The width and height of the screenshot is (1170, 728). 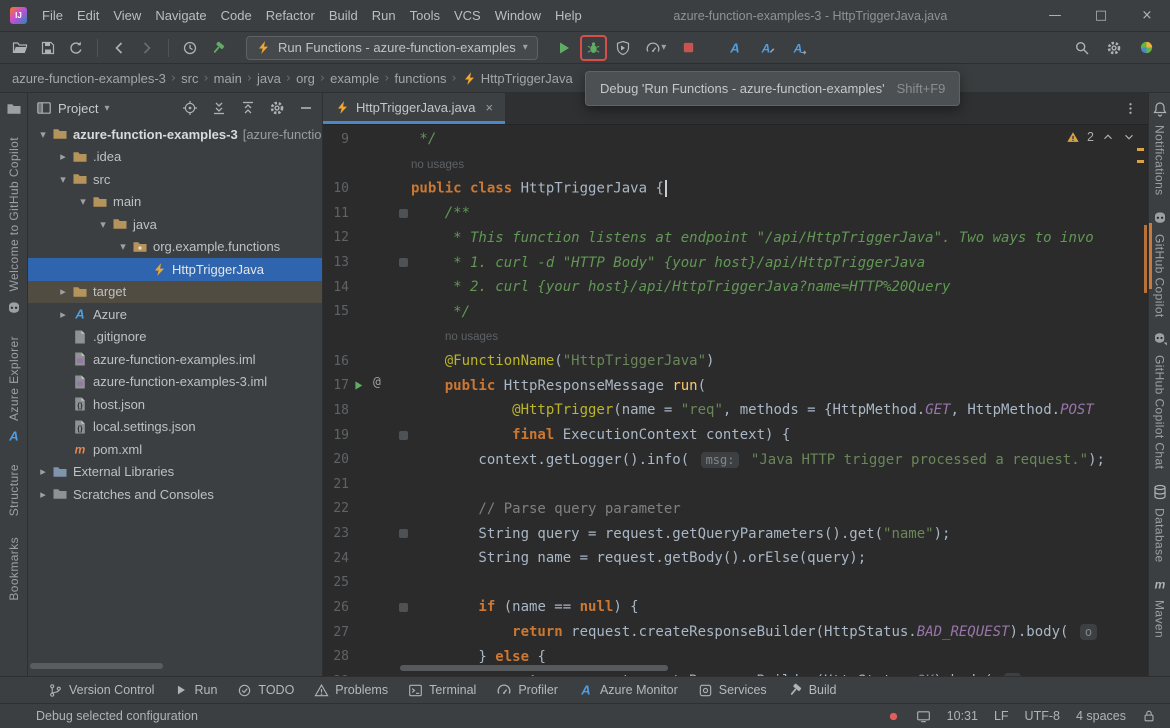 What do you see at coordinates (735, 188) in the screenshot?
I see `code-line: 10 public class HttpTriggerJava {` at bounding box center [735, 188].